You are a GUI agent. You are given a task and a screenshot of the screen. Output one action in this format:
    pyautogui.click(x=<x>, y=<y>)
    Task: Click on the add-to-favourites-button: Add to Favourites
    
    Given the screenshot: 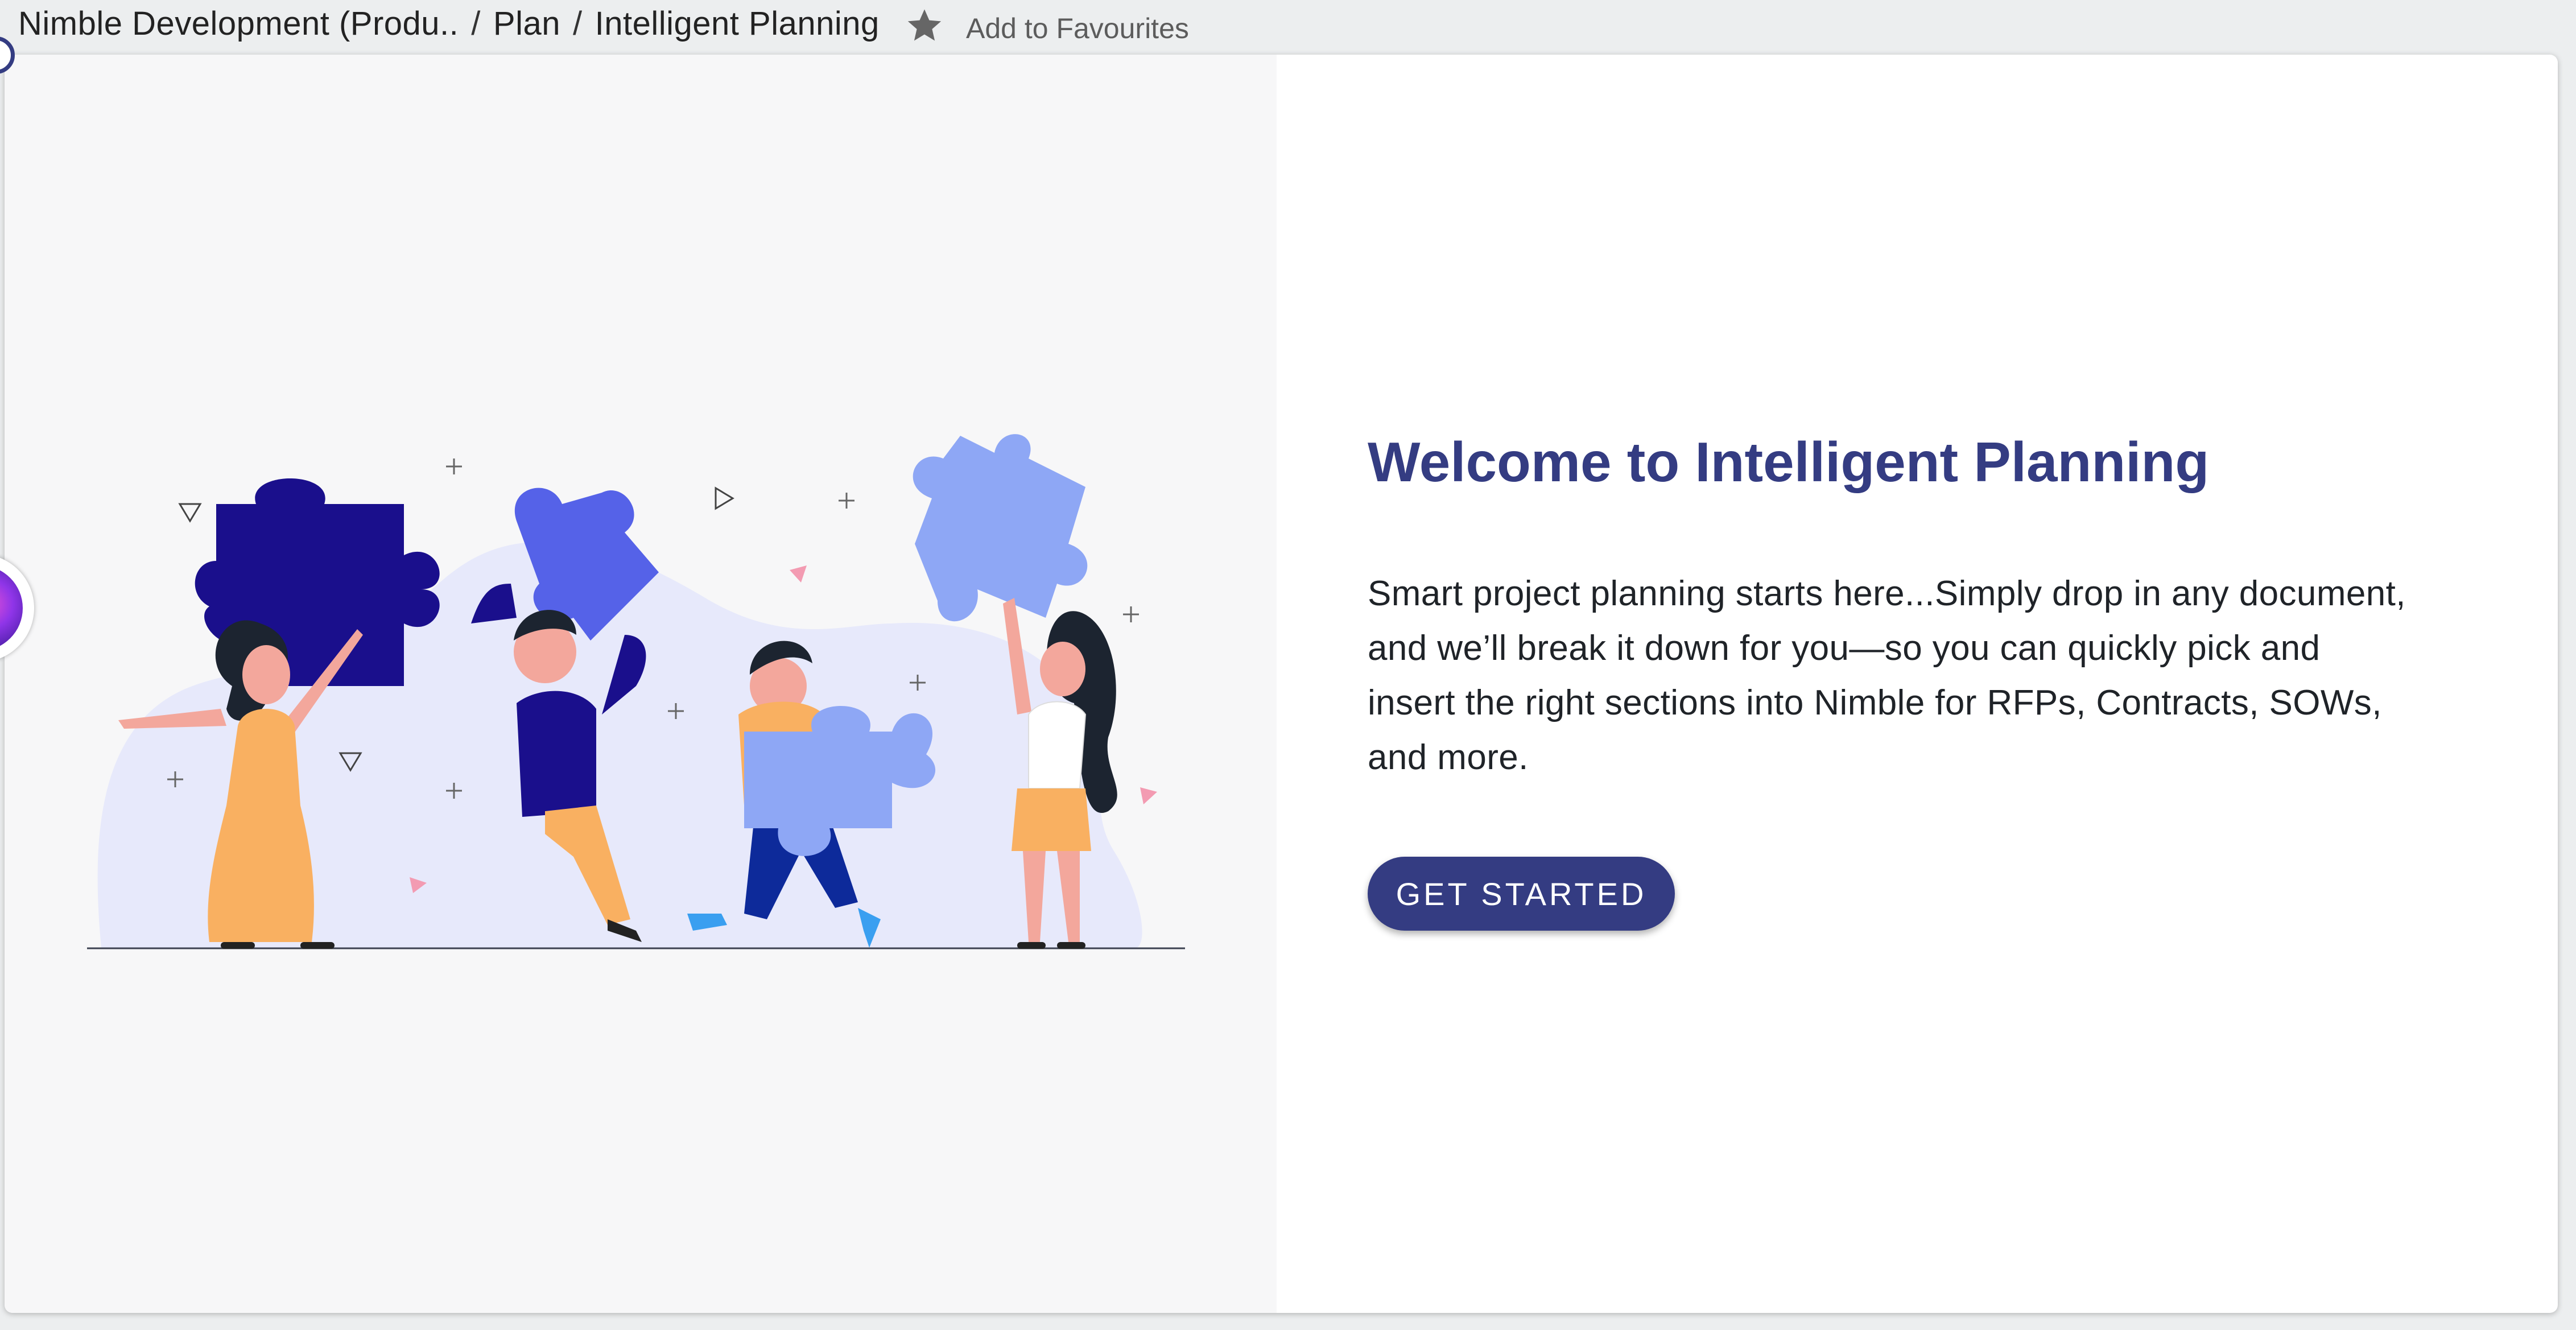 What is the action you would take?
    pyautogui.click(x=1047, y=26)
    